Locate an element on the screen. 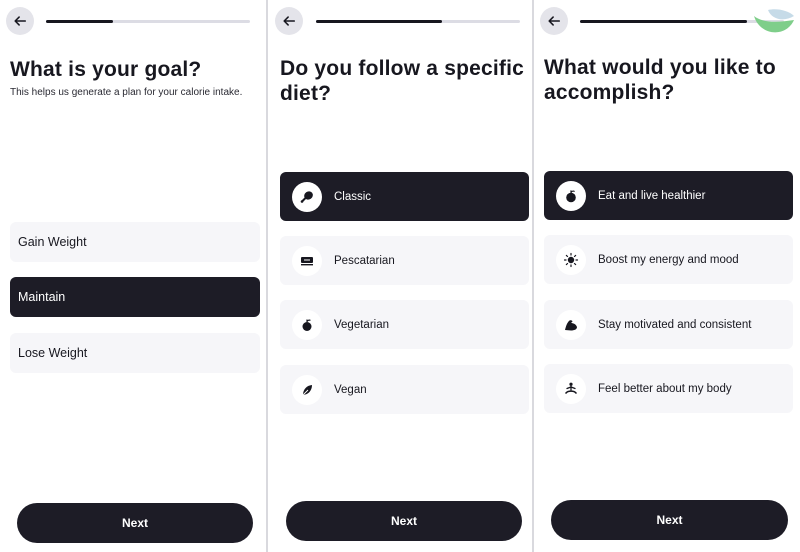 The height and width of the screenshot is (552, 800). option-stay-motivated: Stay motivated and consistent is located at coordinates (668, 324).